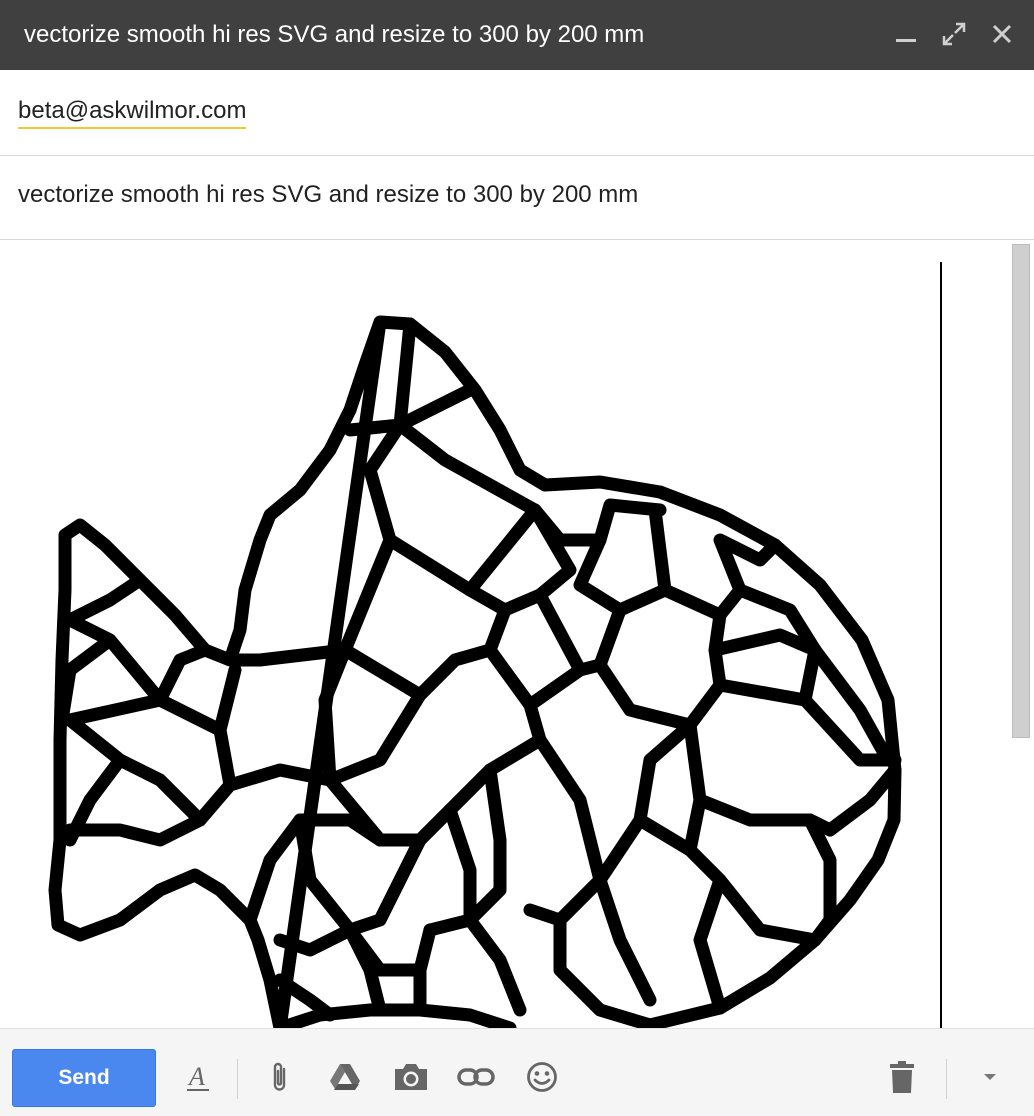 This screenshot has width=1034, height=1116. I want to click on emoji-icon, so click(542, 1077).